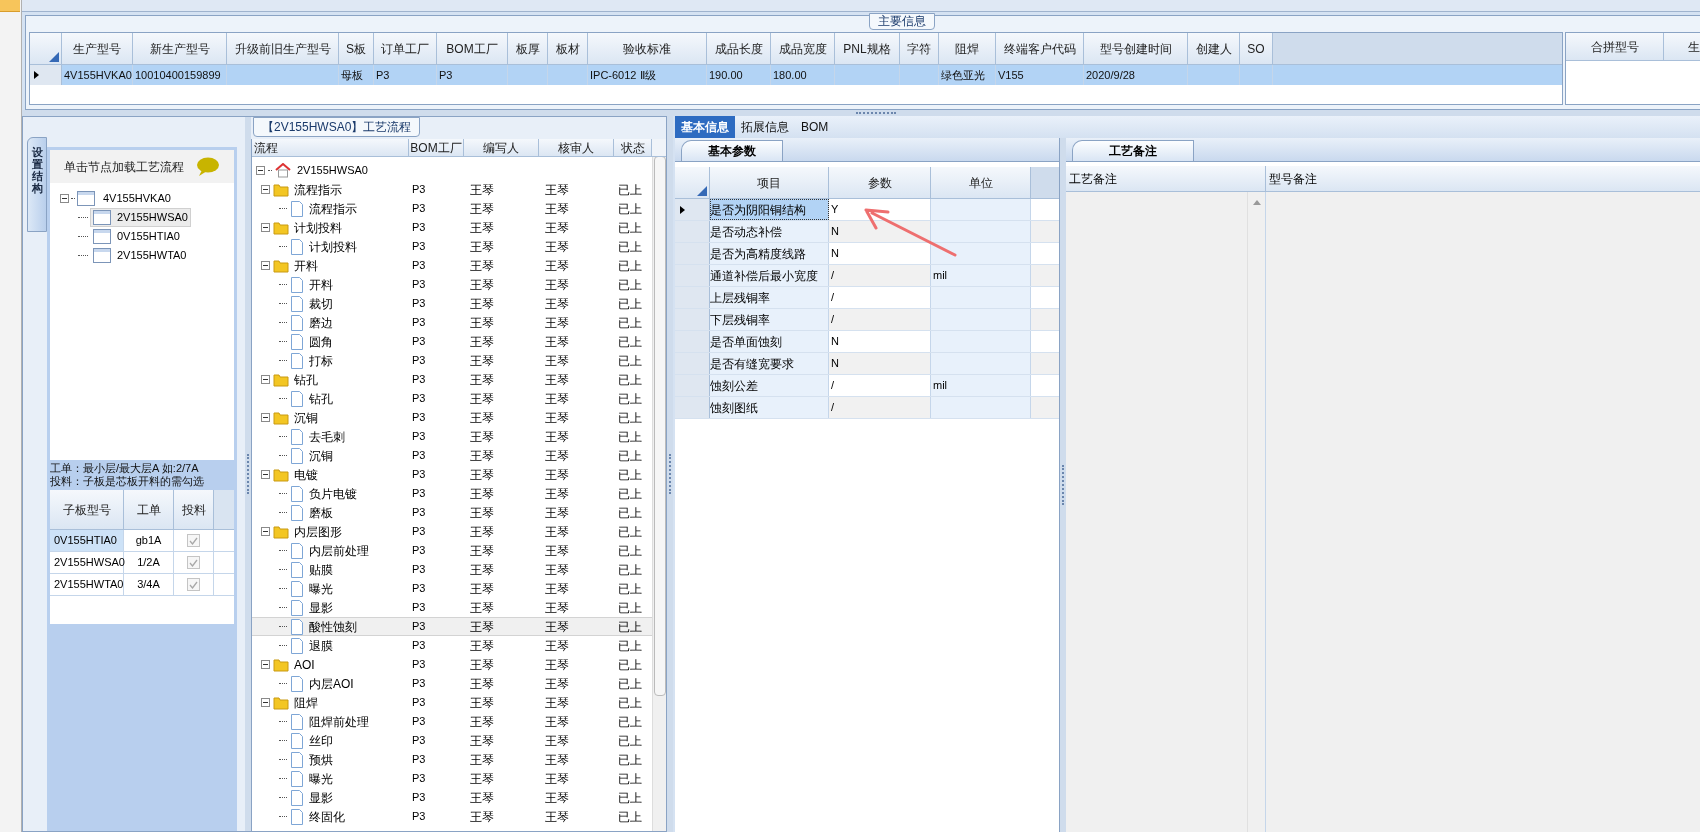 The width and height of the screenshot is (1700, 832). I want to click on column-header: 状态, so click(633, 147).